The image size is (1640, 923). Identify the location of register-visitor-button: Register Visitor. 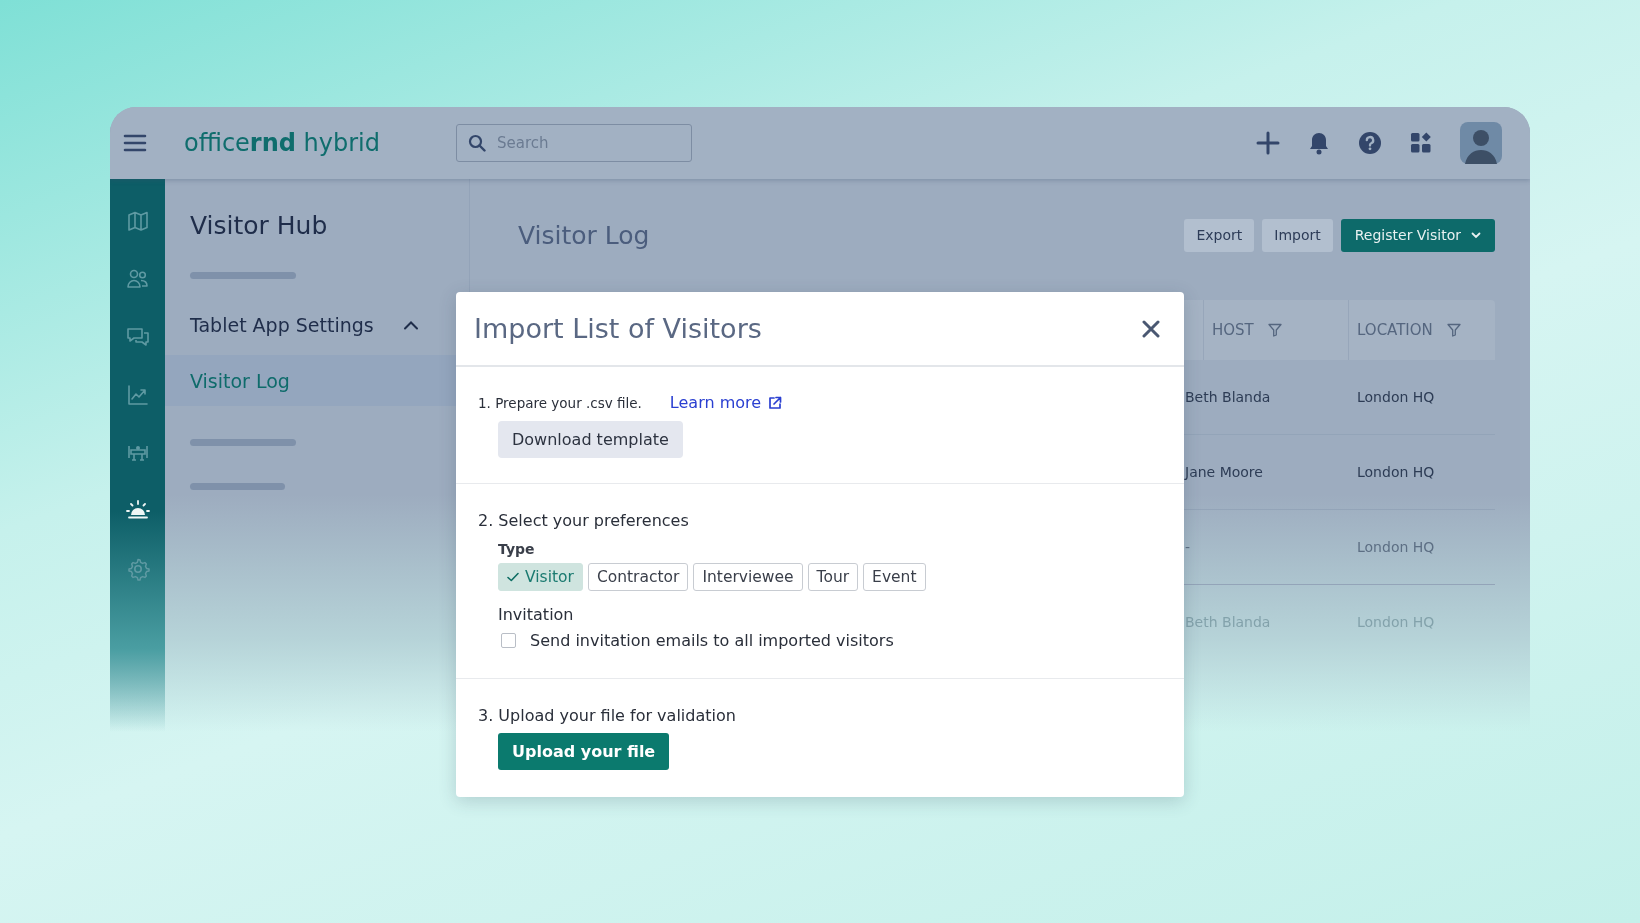
(1417, 235).